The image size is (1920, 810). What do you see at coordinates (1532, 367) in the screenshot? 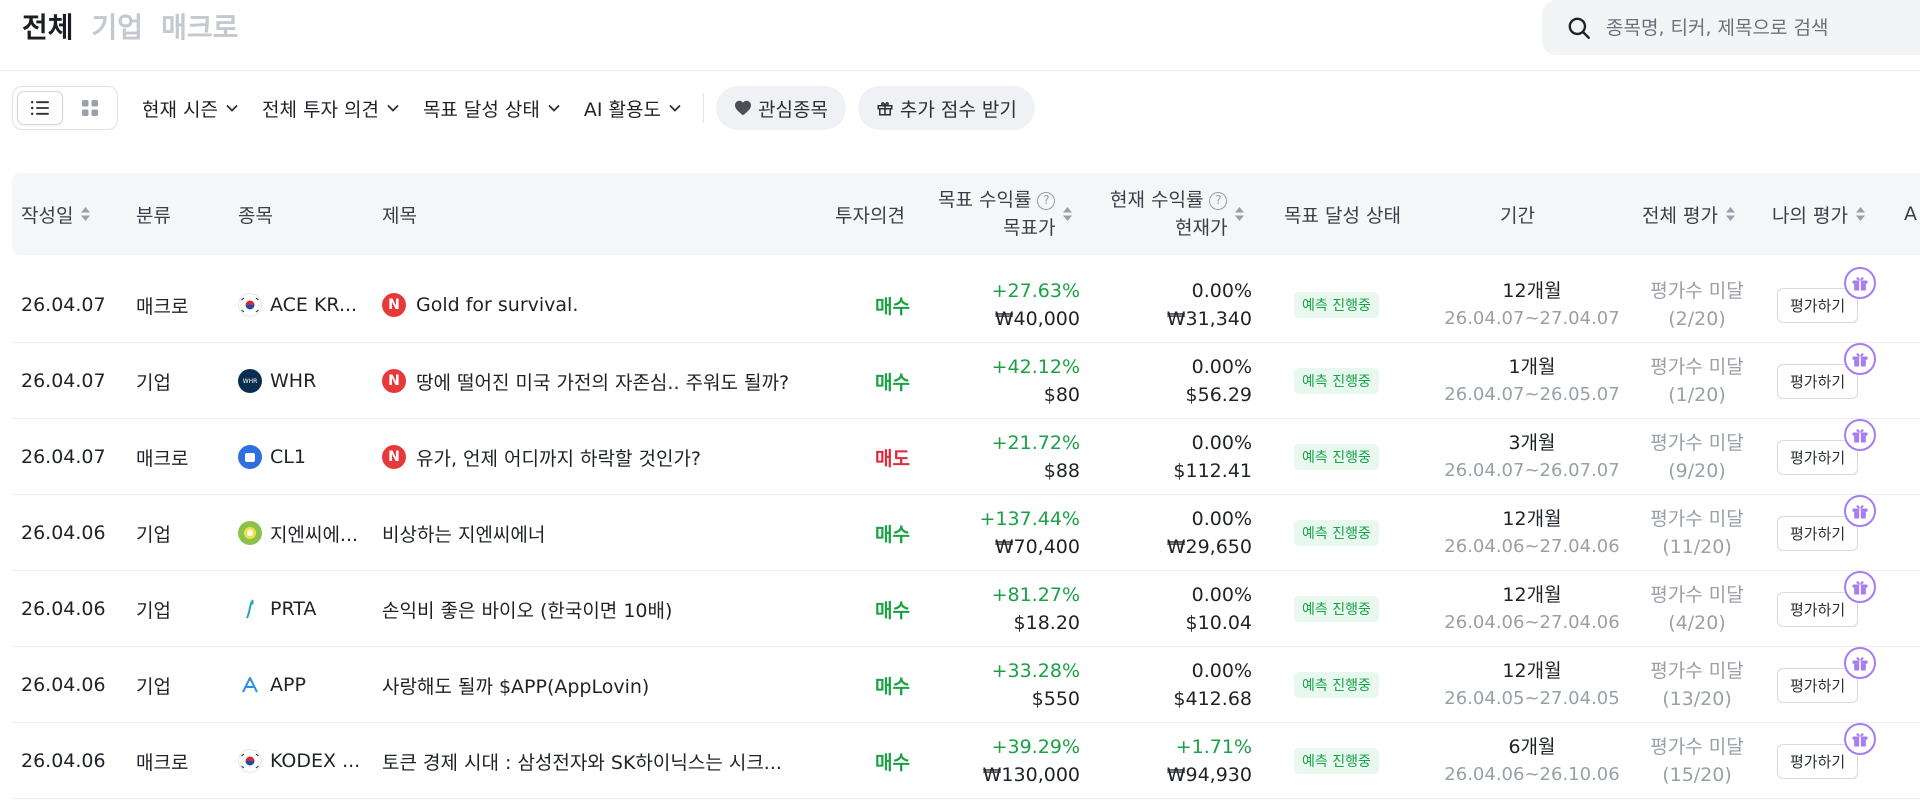
I see `row-period-length: 1개월` at bounding box center [1532, 367].